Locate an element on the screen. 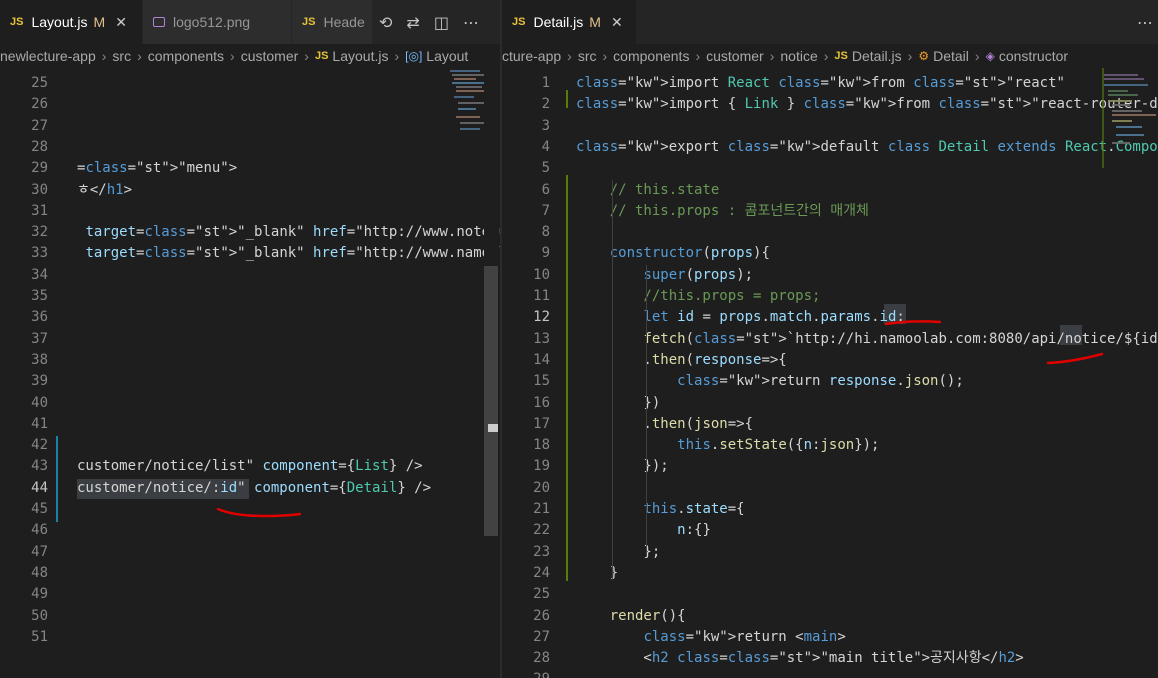  line-number: 39 is located at coordinates (39, 381).